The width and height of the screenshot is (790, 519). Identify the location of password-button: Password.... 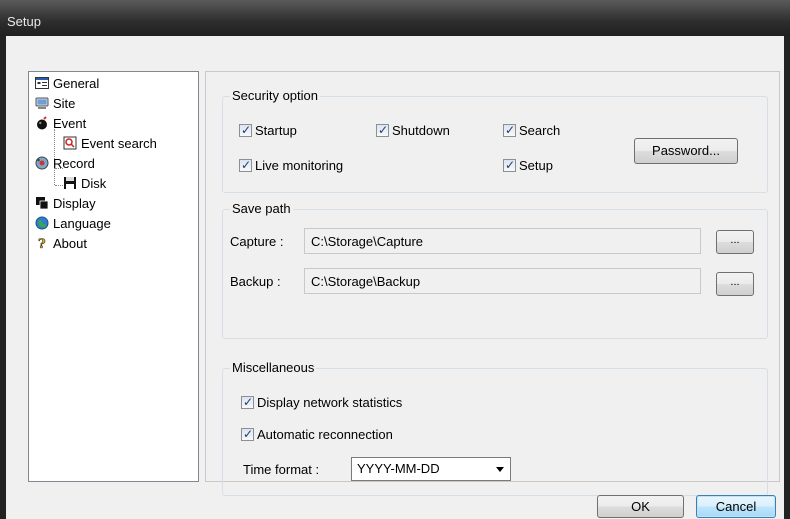
(686, 151).